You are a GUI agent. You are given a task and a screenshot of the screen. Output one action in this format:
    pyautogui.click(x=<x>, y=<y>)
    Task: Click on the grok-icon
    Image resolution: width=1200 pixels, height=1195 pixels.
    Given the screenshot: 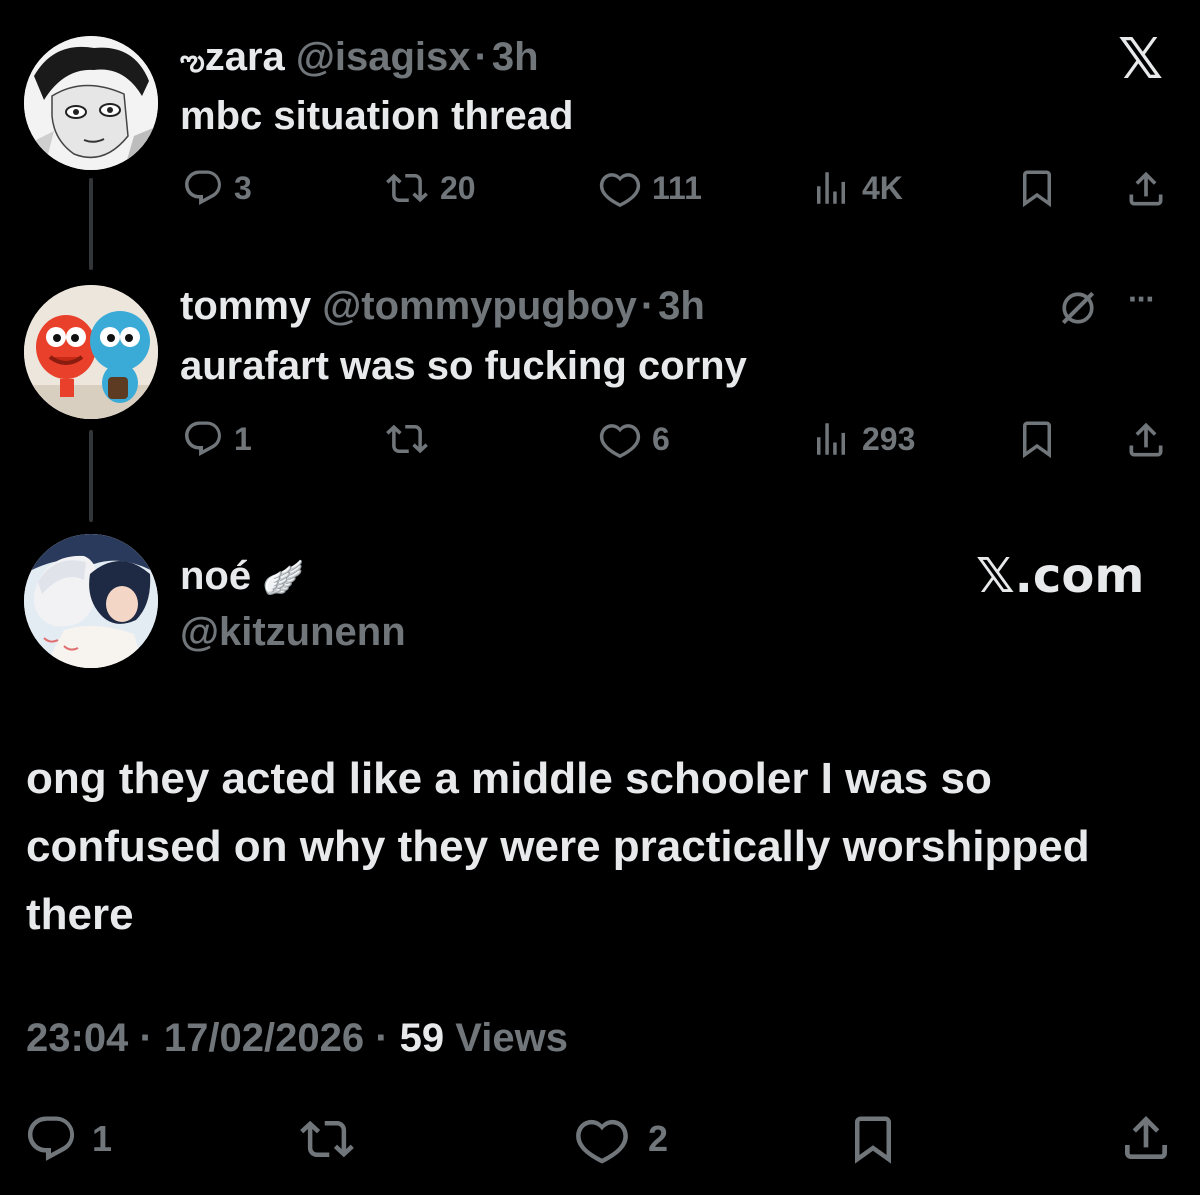 What is the action you would take?
    pyautogui.click(x=1078, y=310)
    